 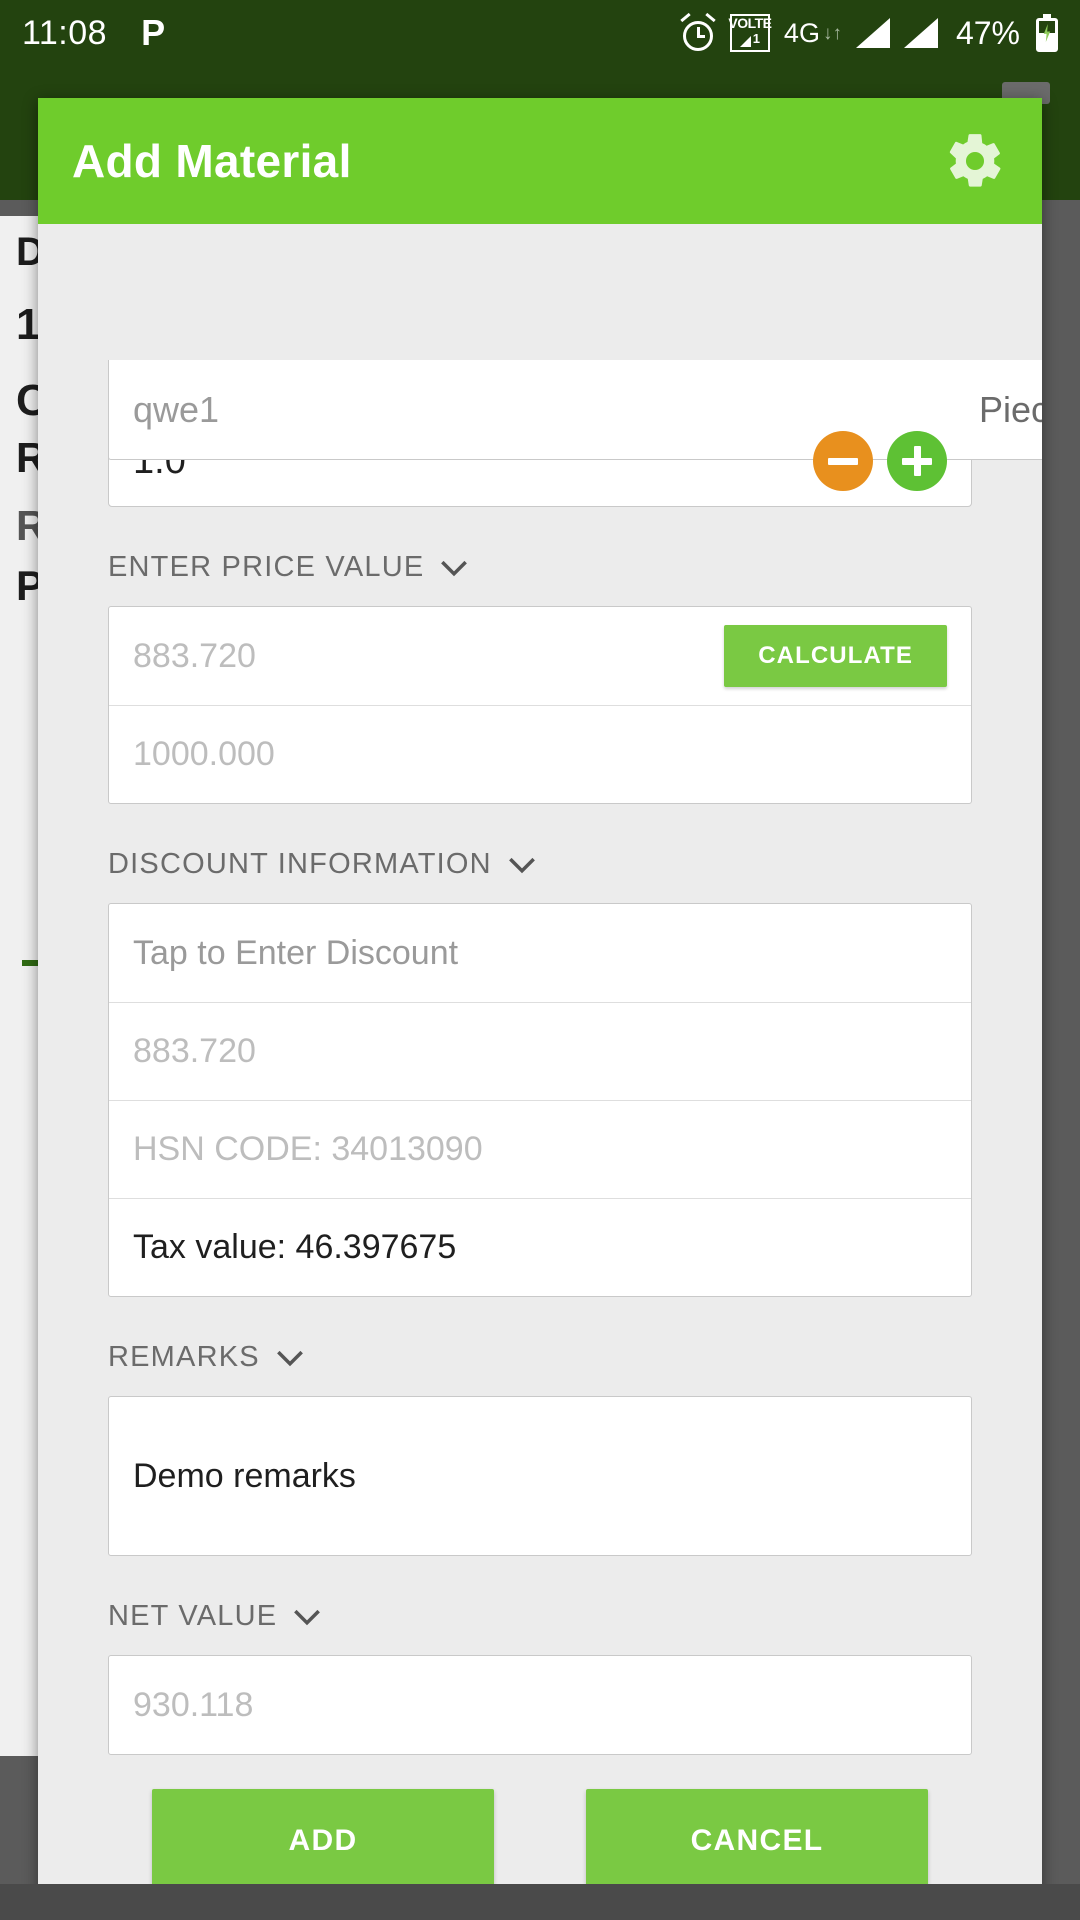 I want to click on volte-icon: VOLTE 1, so click(x=750, y=33).